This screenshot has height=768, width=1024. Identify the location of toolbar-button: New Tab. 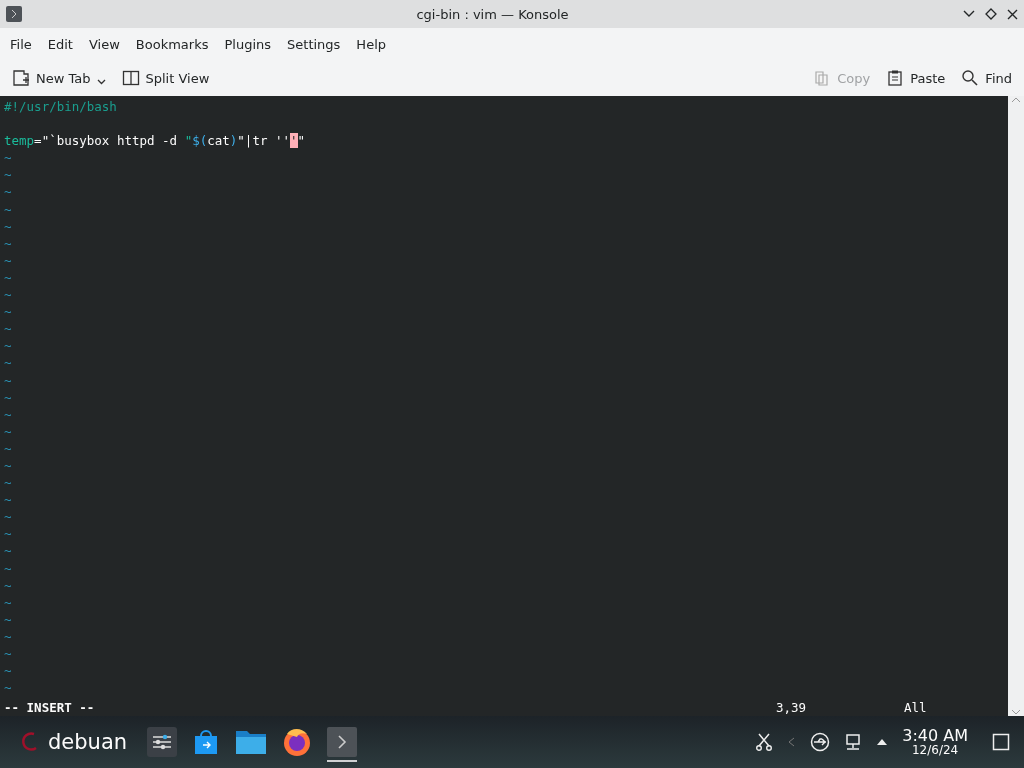
(59, 78).